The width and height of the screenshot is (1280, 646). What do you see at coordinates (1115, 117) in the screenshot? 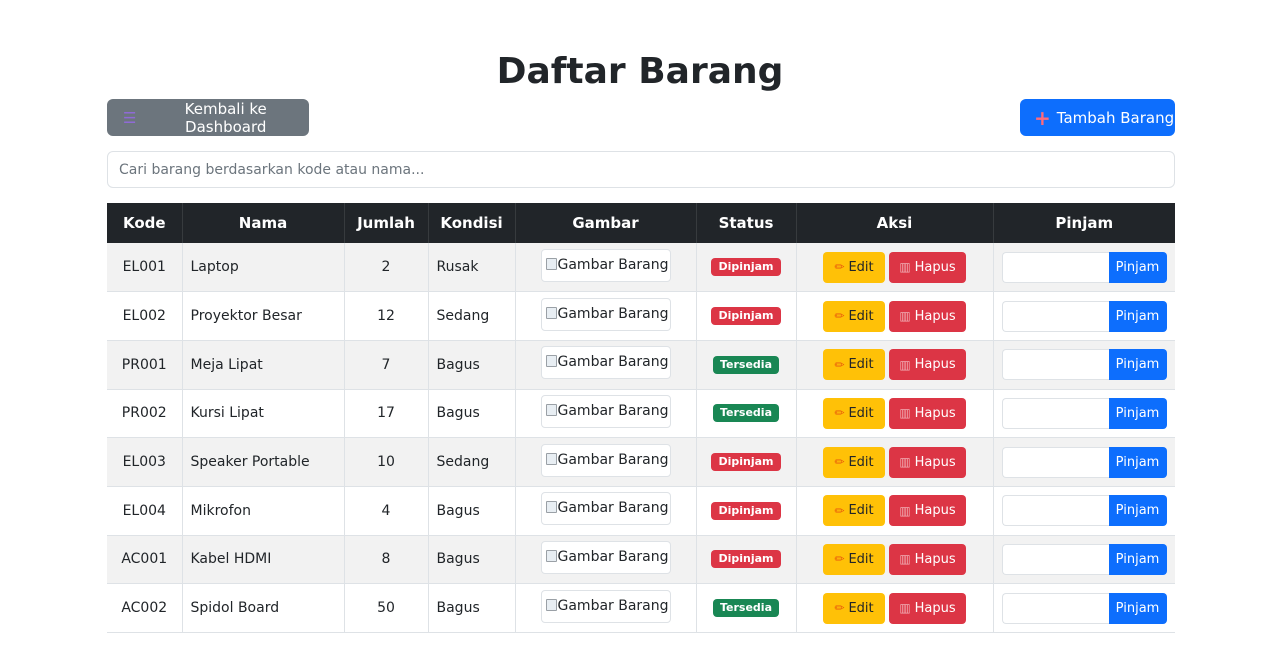
I see `add-button-label: Tambah Barang` at bounding box center [1115, 117].